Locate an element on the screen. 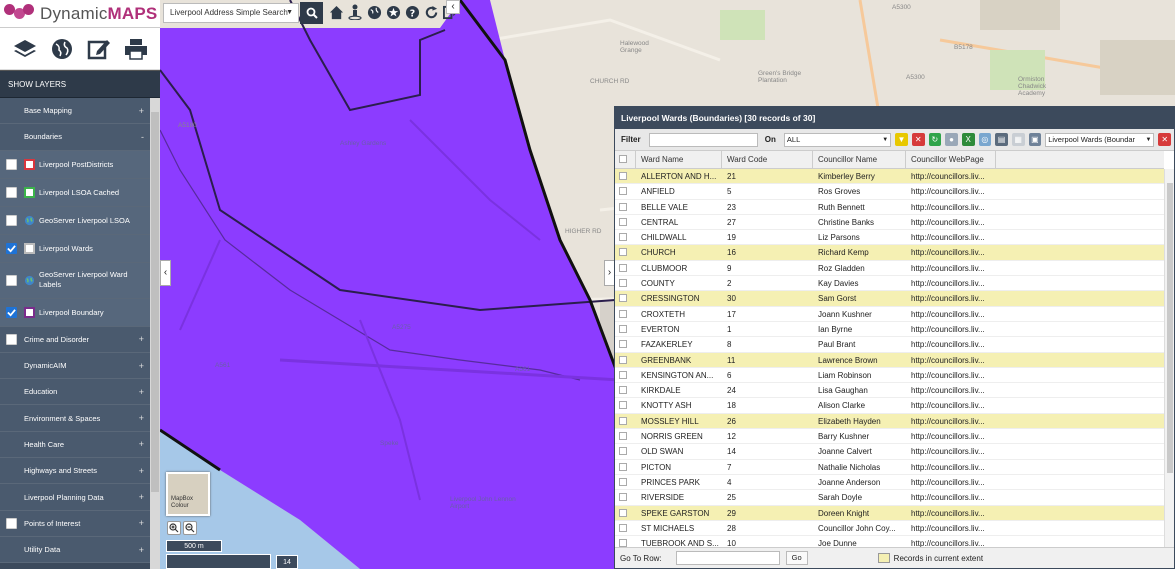  print-icon is located at coordinates (136, 49).